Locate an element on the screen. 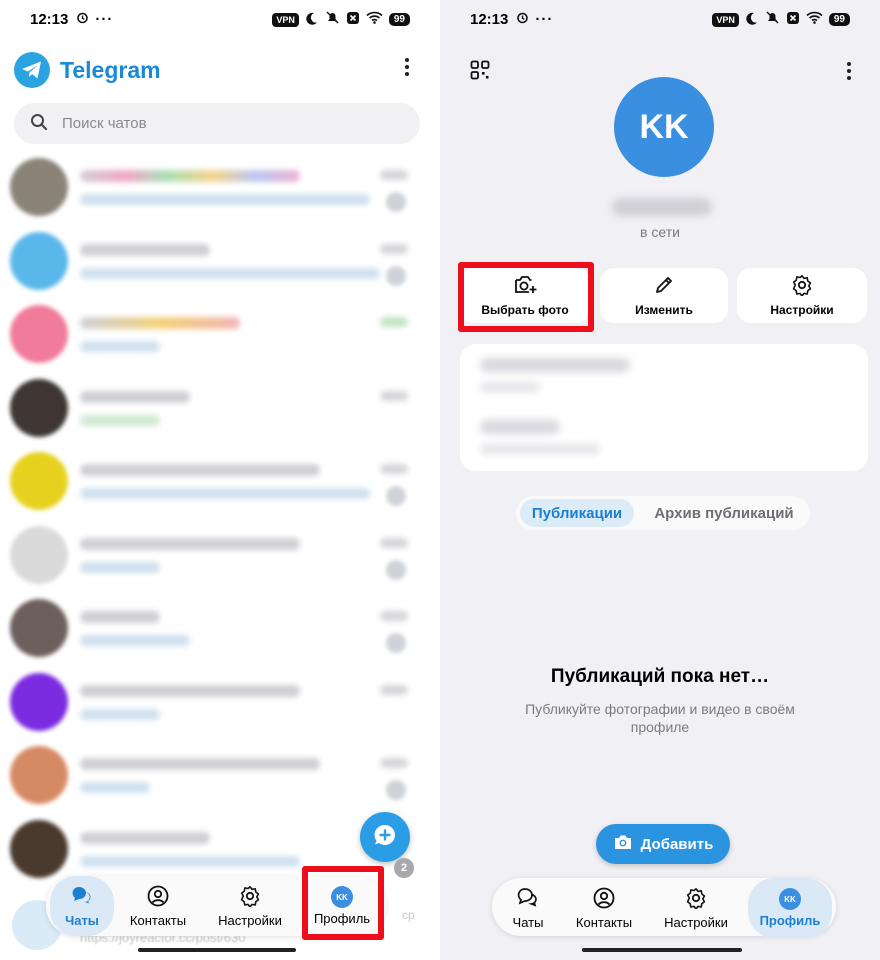 This screenshot has height=960, width=880. search-input: Поиск чатов is located at coordinates (217, 123).